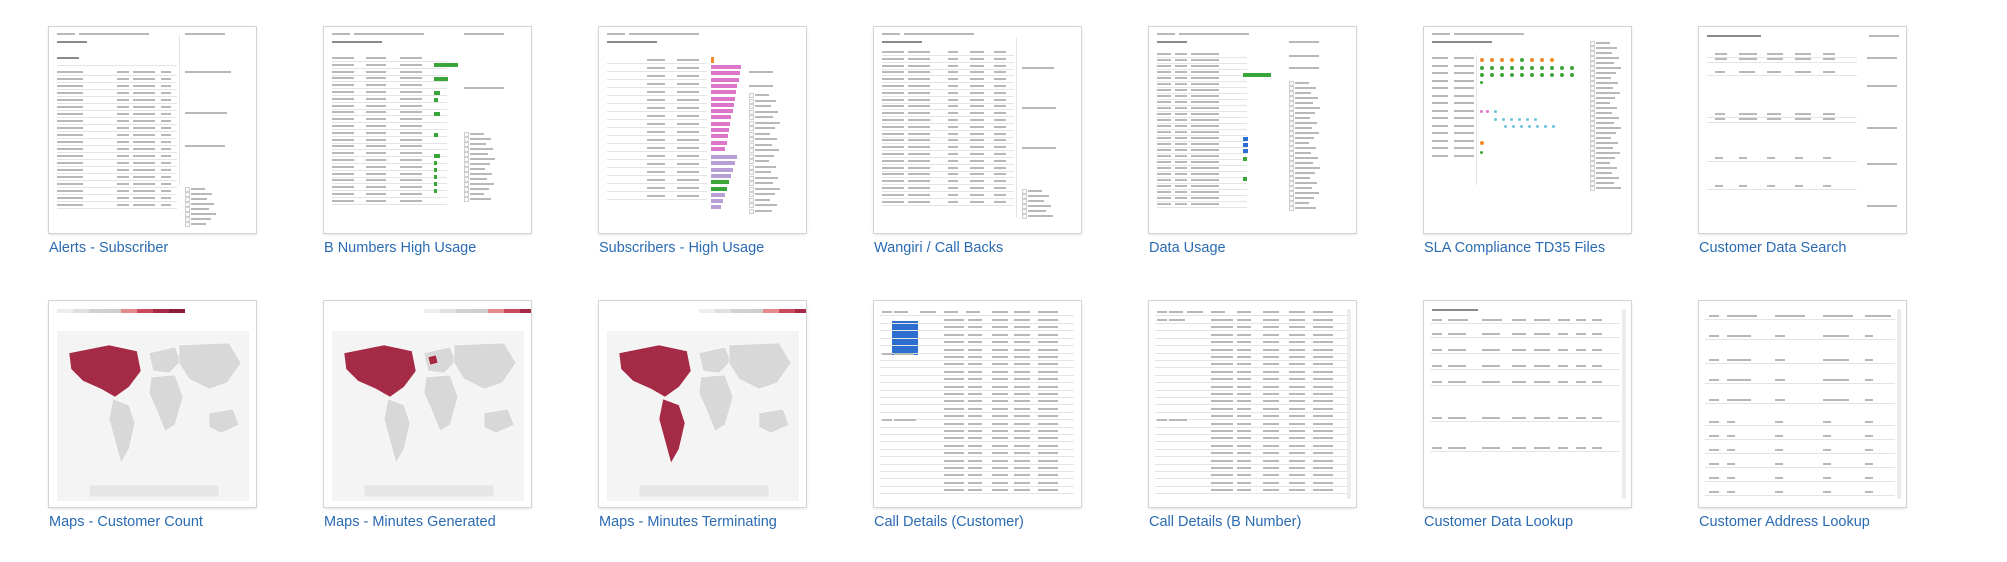  I want to click on report-title-link: Call Details (Customer), so click(1011, 522).